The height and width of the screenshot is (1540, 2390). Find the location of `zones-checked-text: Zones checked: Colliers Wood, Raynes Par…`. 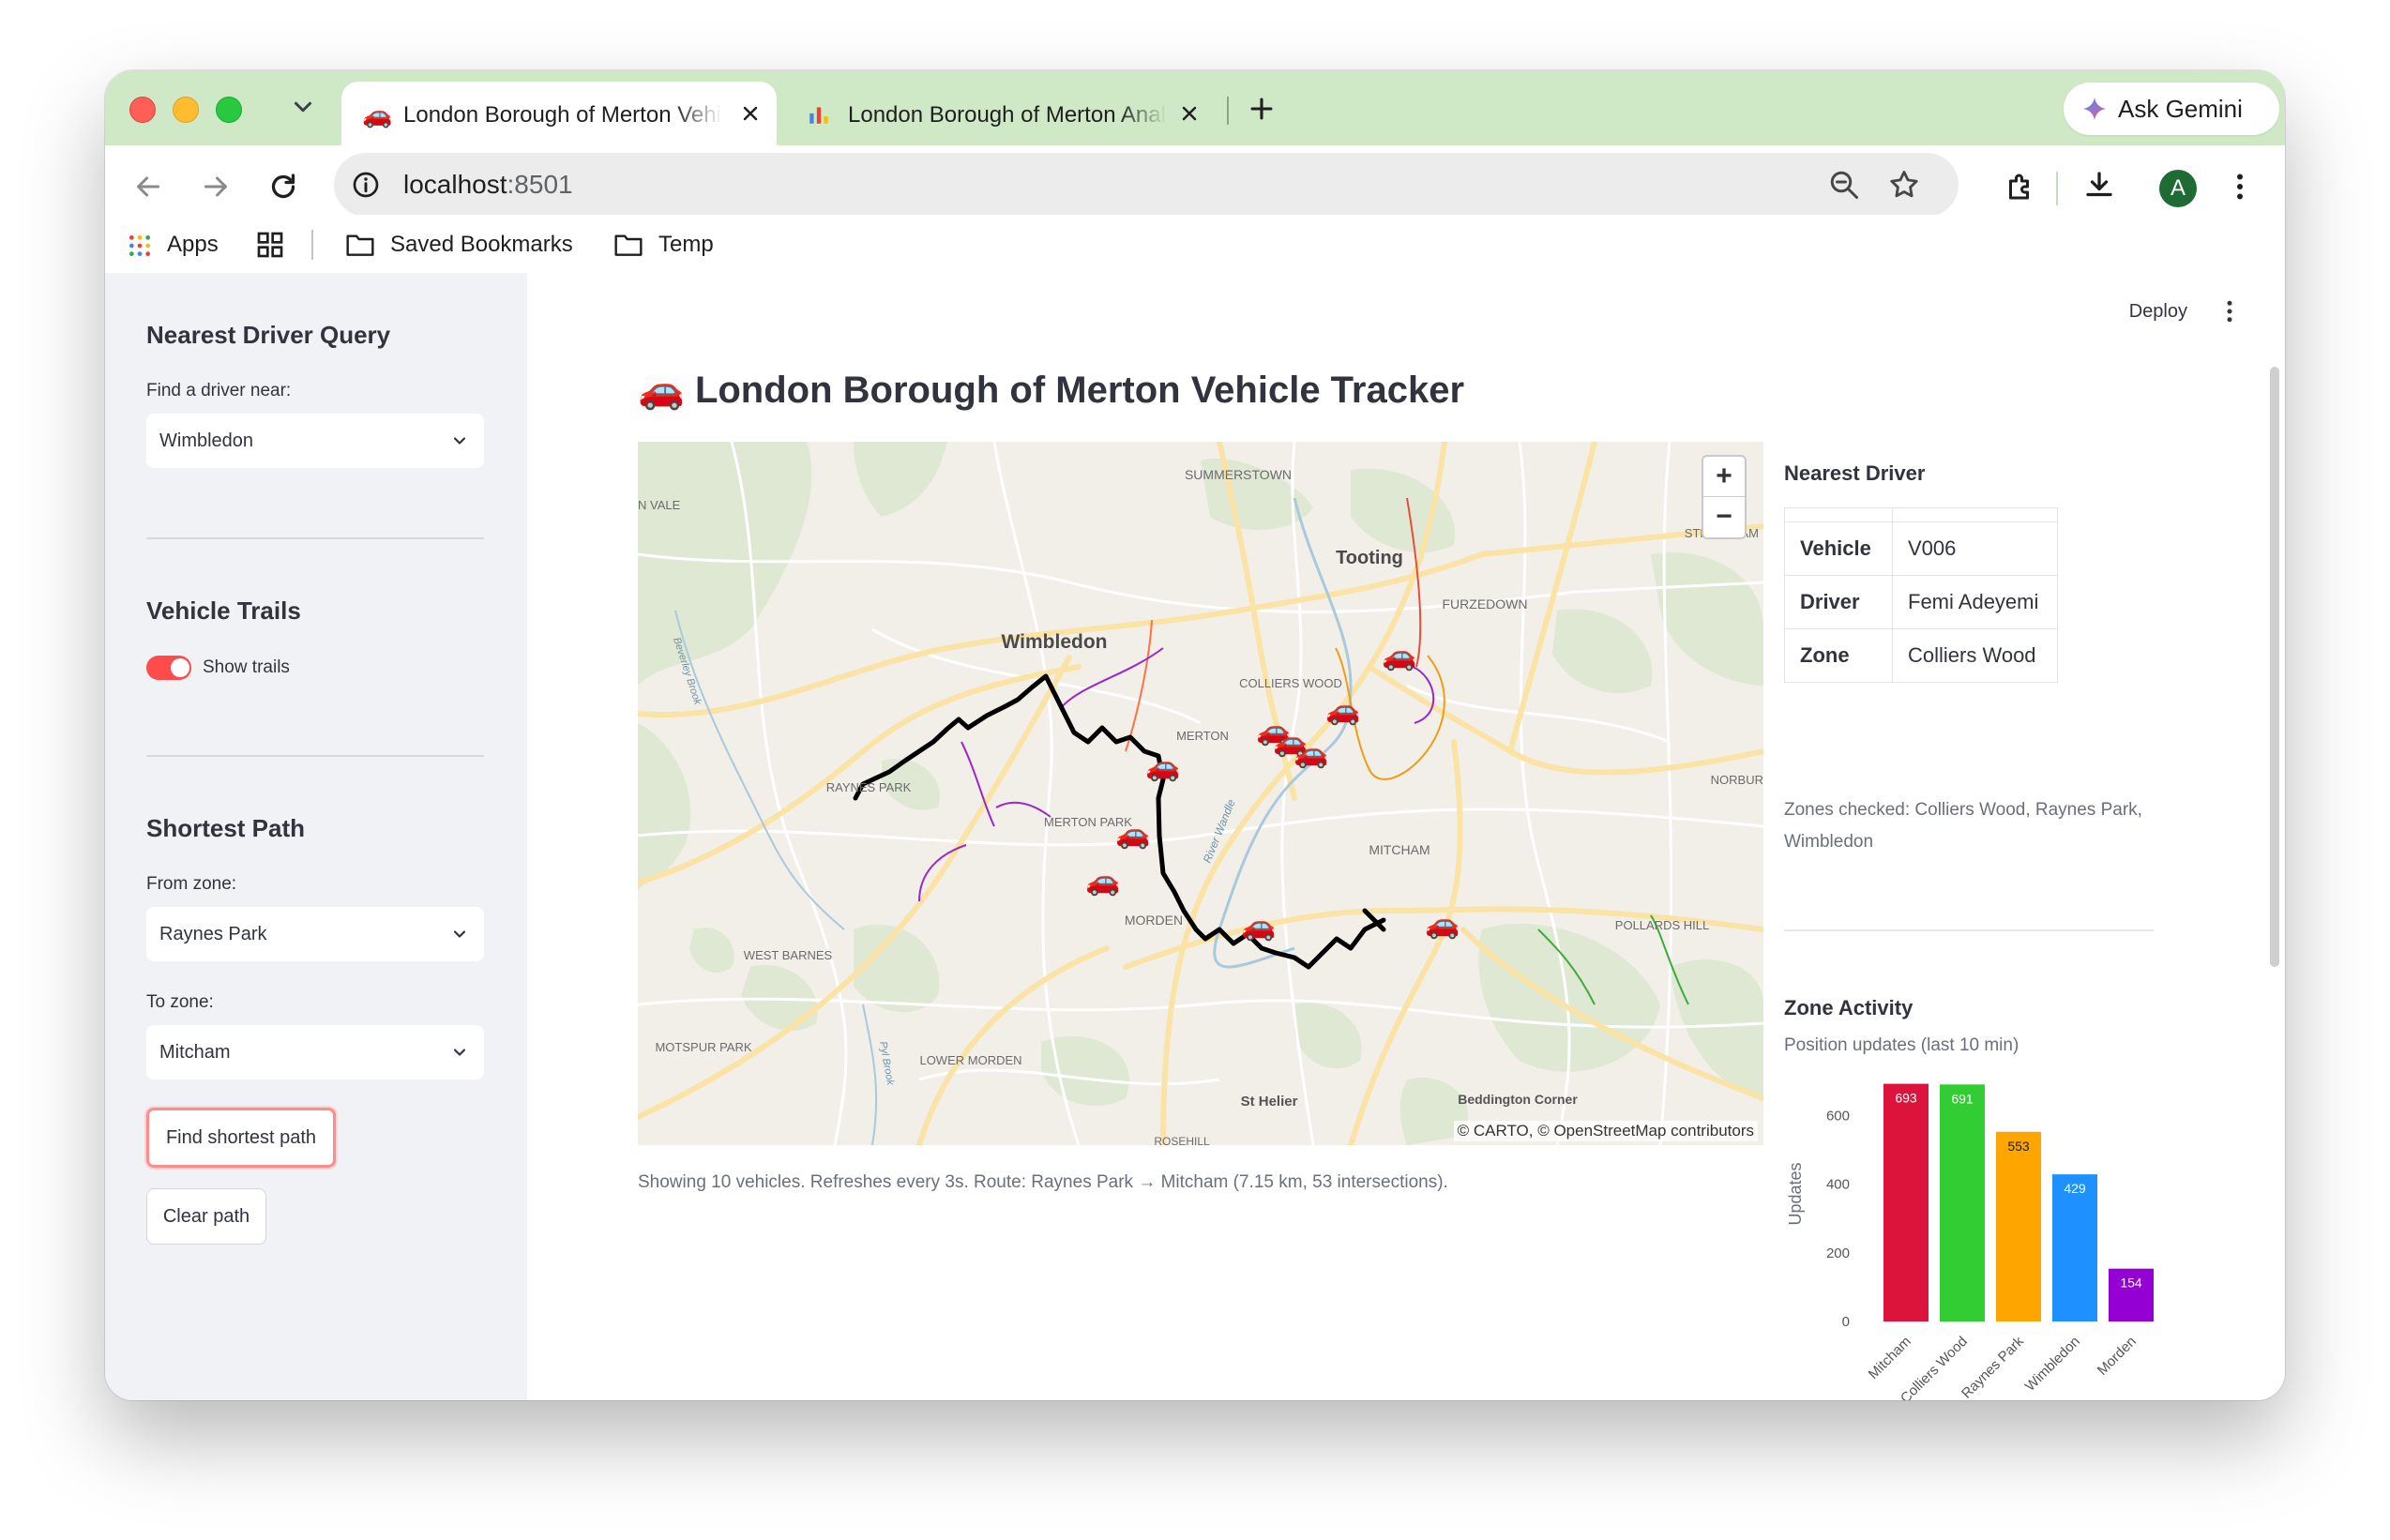

zones-checked-text: Zones checked: Colliers Wood, Raynes Par… is located at coordinates (1963, 826).